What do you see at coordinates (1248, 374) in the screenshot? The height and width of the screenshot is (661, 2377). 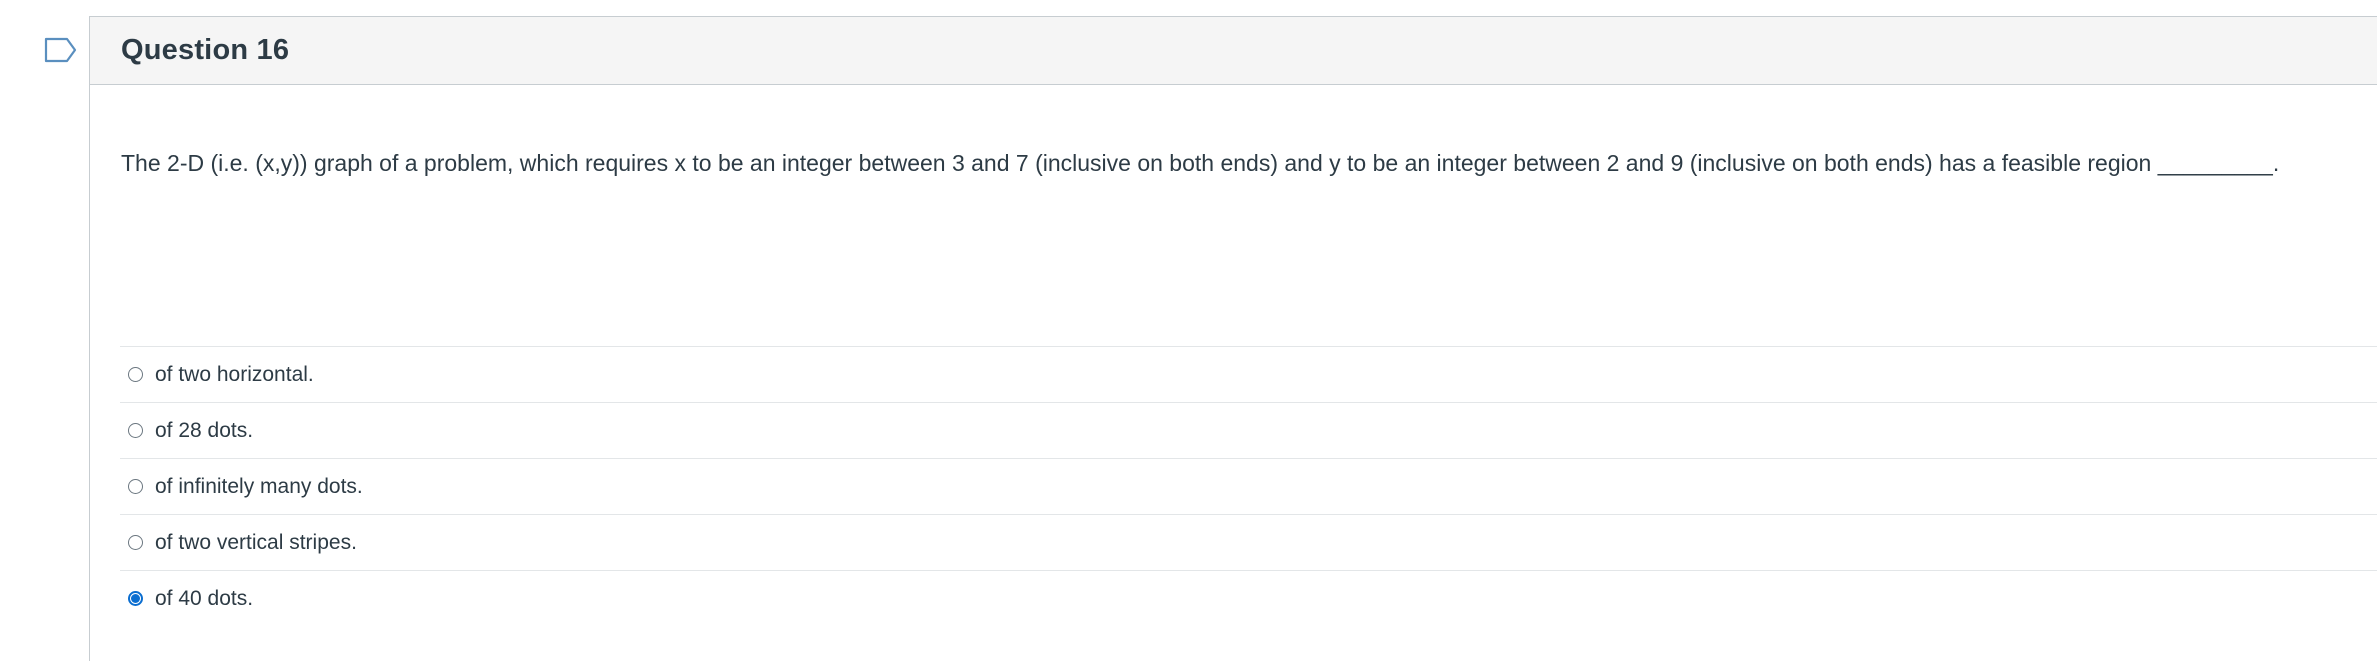 I see `answer-option: of two horizontal.` at bounding box center [1248, 374].